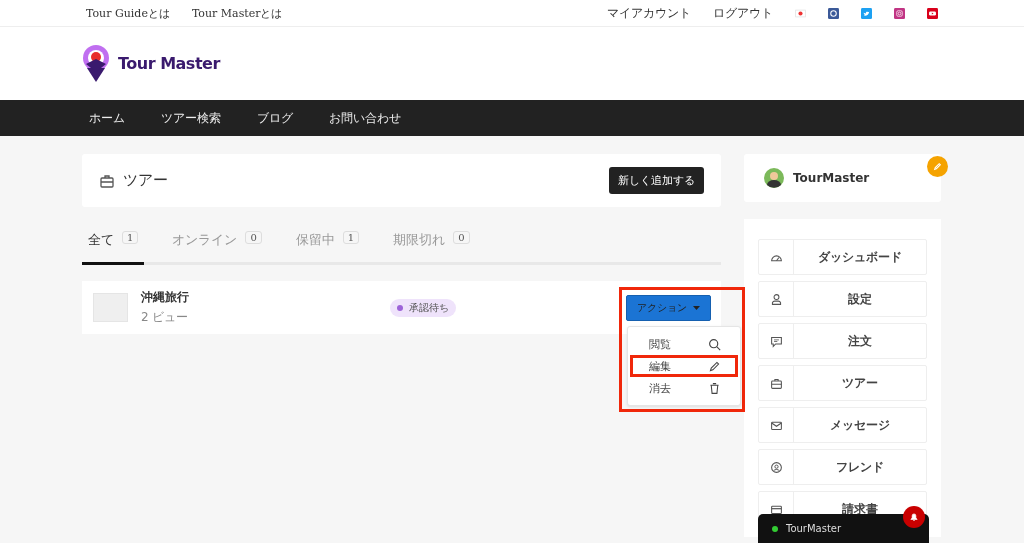 Image resolution: width=1024 pixels, height=543 pixels. What do you see at coordinates (110, 307) in the screenshot?
I see `thumbnail-placeholder` at bounding box center [110, 307].